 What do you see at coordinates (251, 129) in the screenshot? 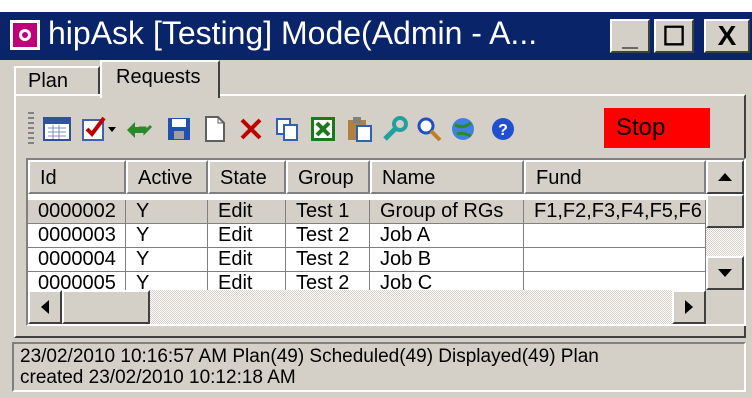
I see `delete-icon` at bounding box center [251, 129].